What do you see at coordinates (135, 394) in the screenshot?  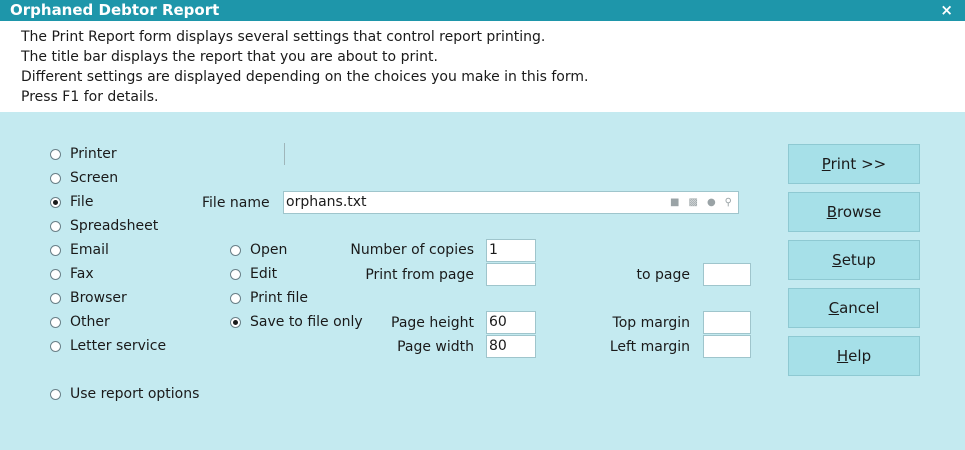 I see `radio-label: Use report options` at bounding box center [135, 394].